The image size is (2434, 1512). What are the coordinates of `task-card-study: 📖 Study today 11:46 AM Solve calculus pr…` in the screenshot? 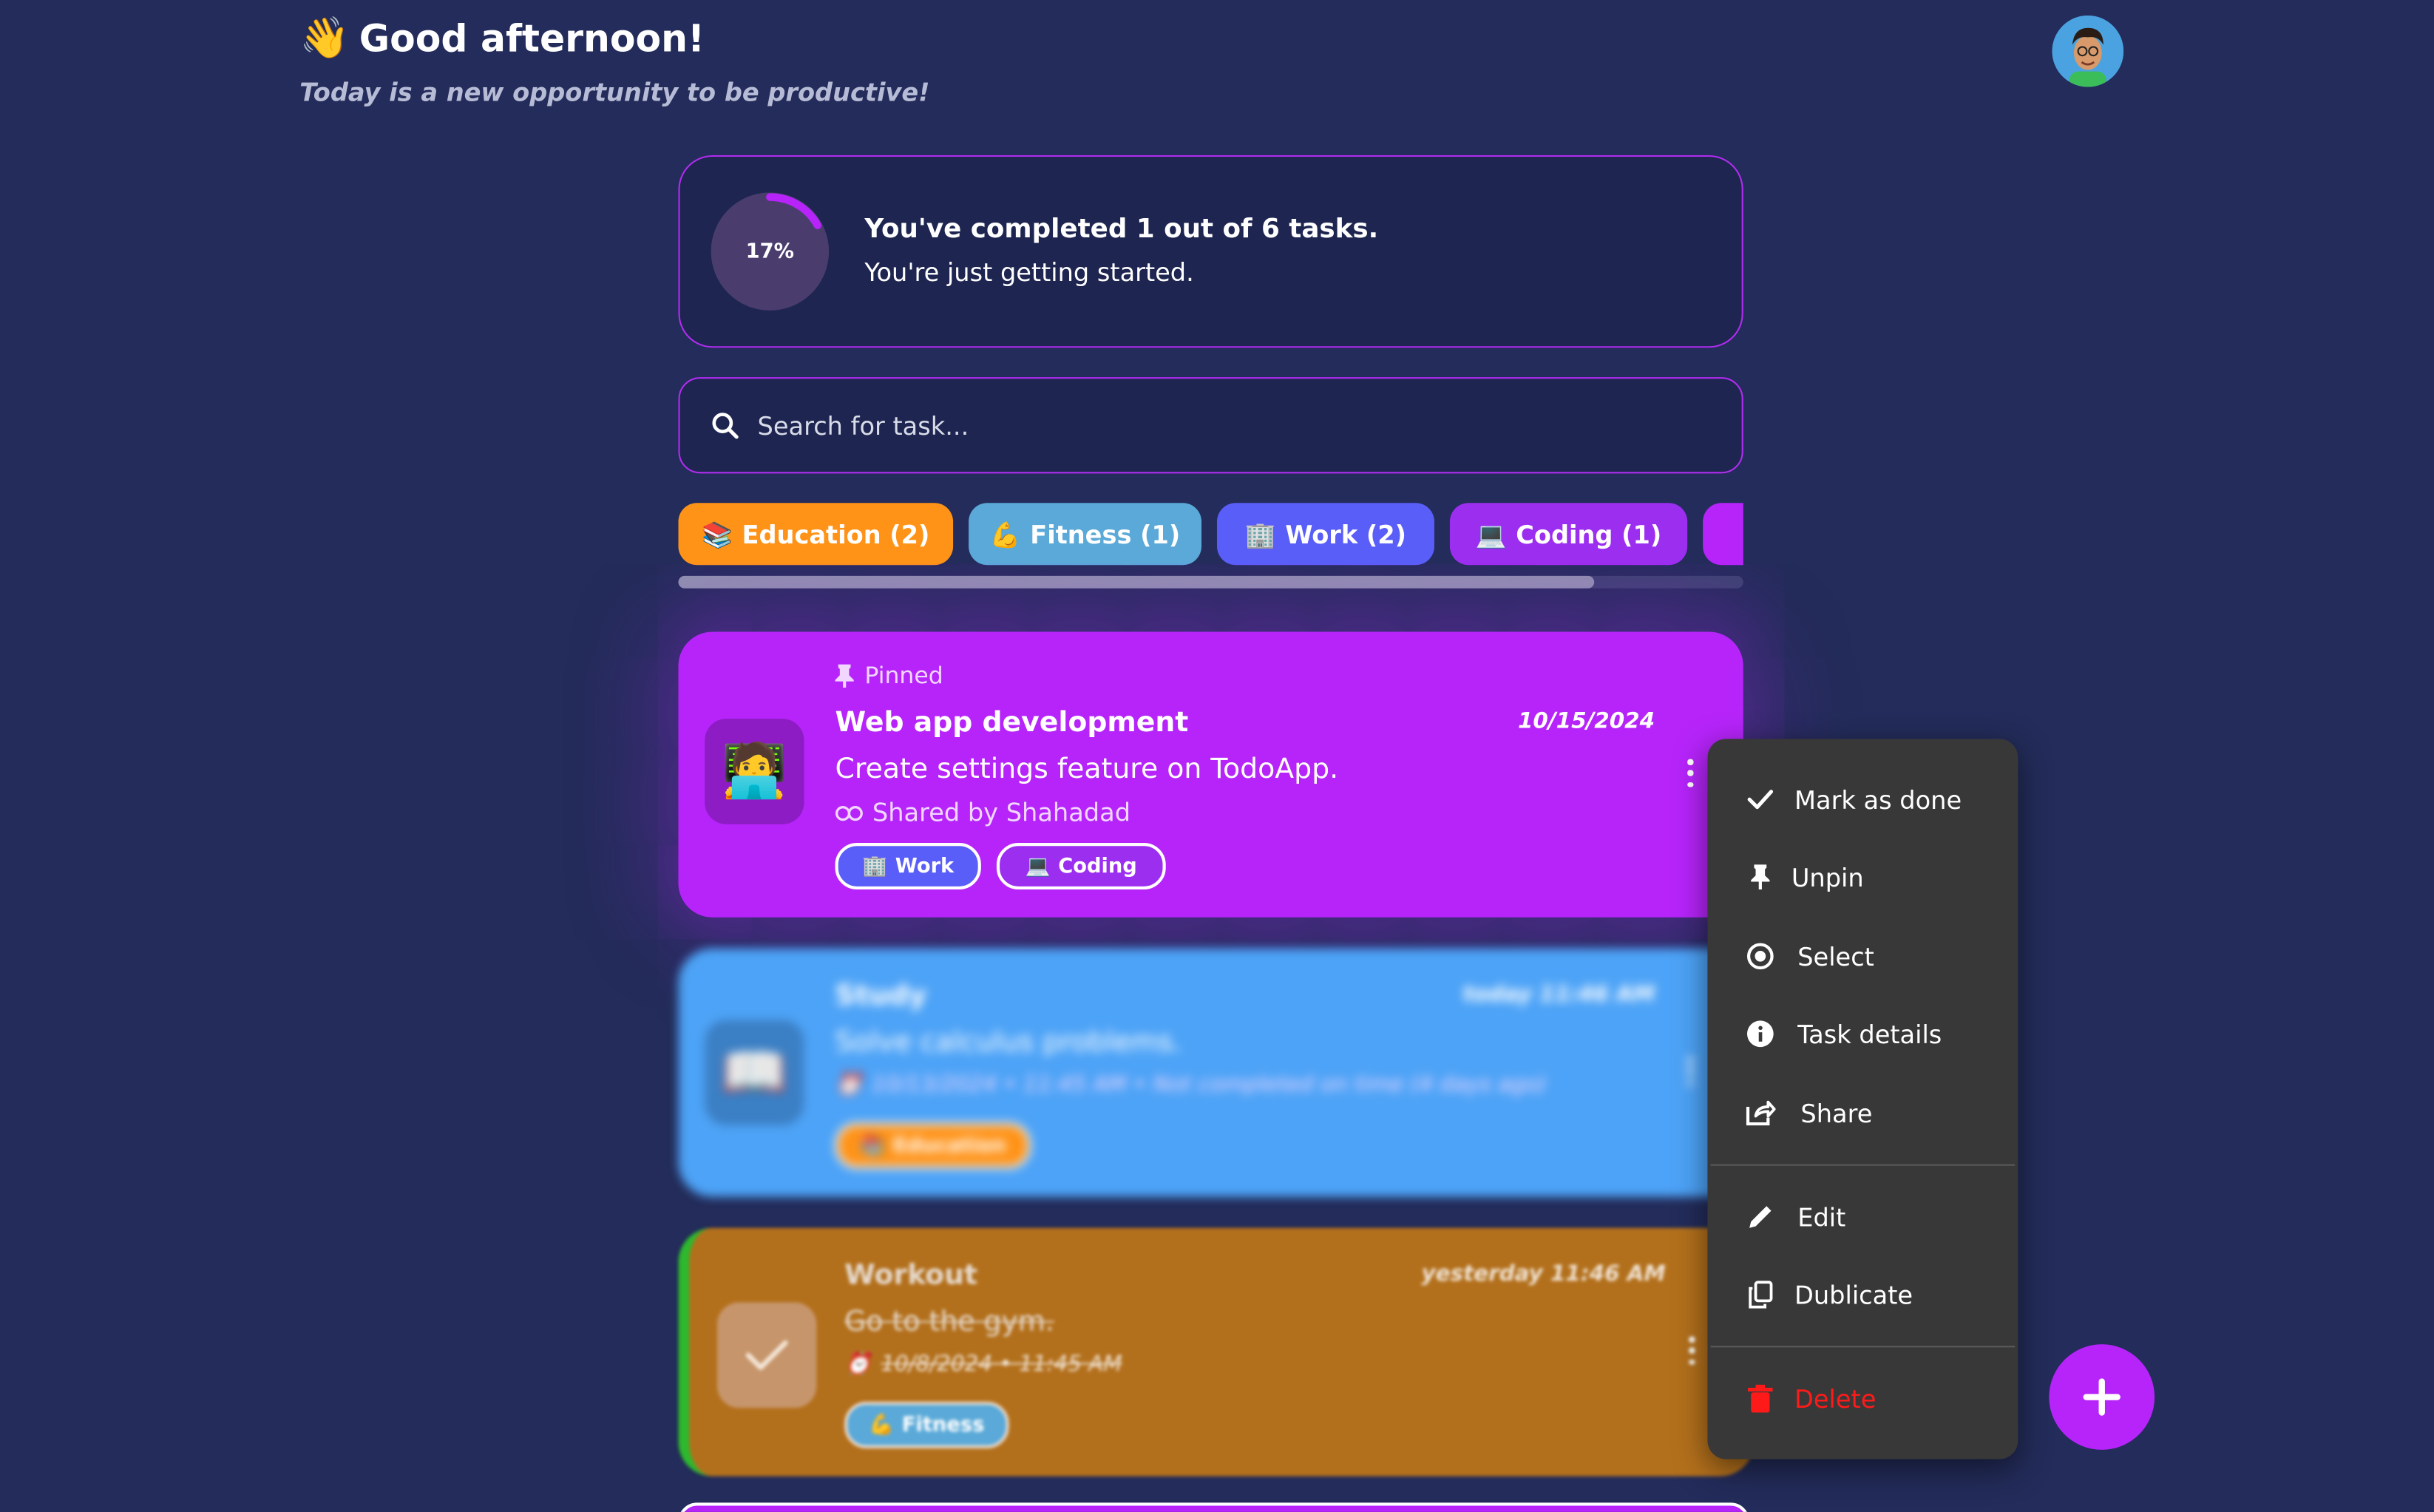 It's located at (1210, 1072).